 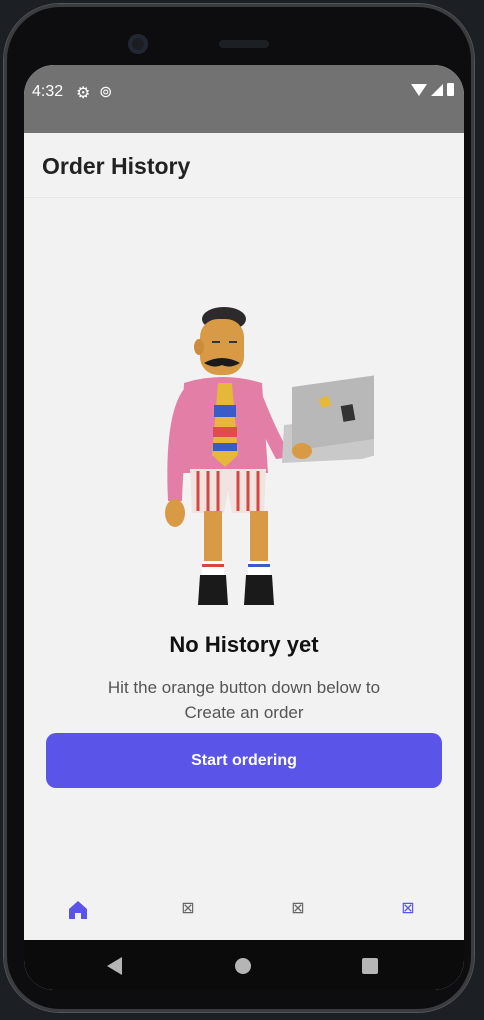 I want to click on status-indicators, so click(x=432, y=89).